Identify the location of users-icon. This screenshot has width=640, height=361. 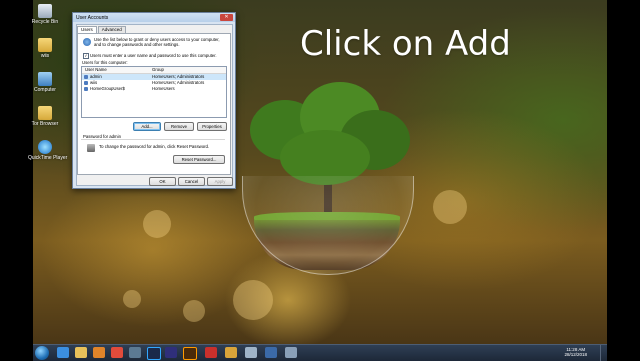
(87, 42).